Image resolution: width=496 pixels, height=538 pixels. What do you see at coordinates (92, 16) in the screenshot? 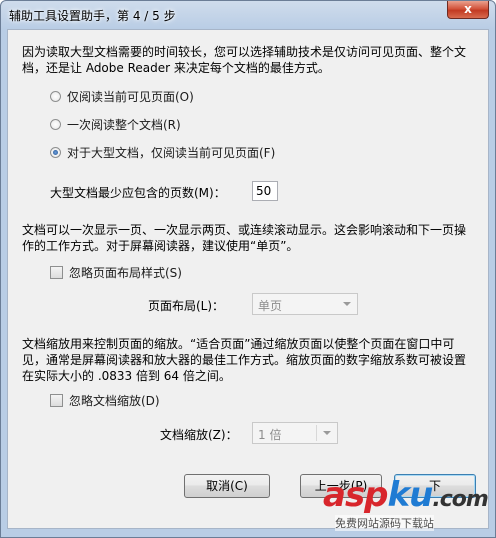
I see `window-title: 辅助工具设置助手，第 4 / 5 步` at bounding box center [92, 16].